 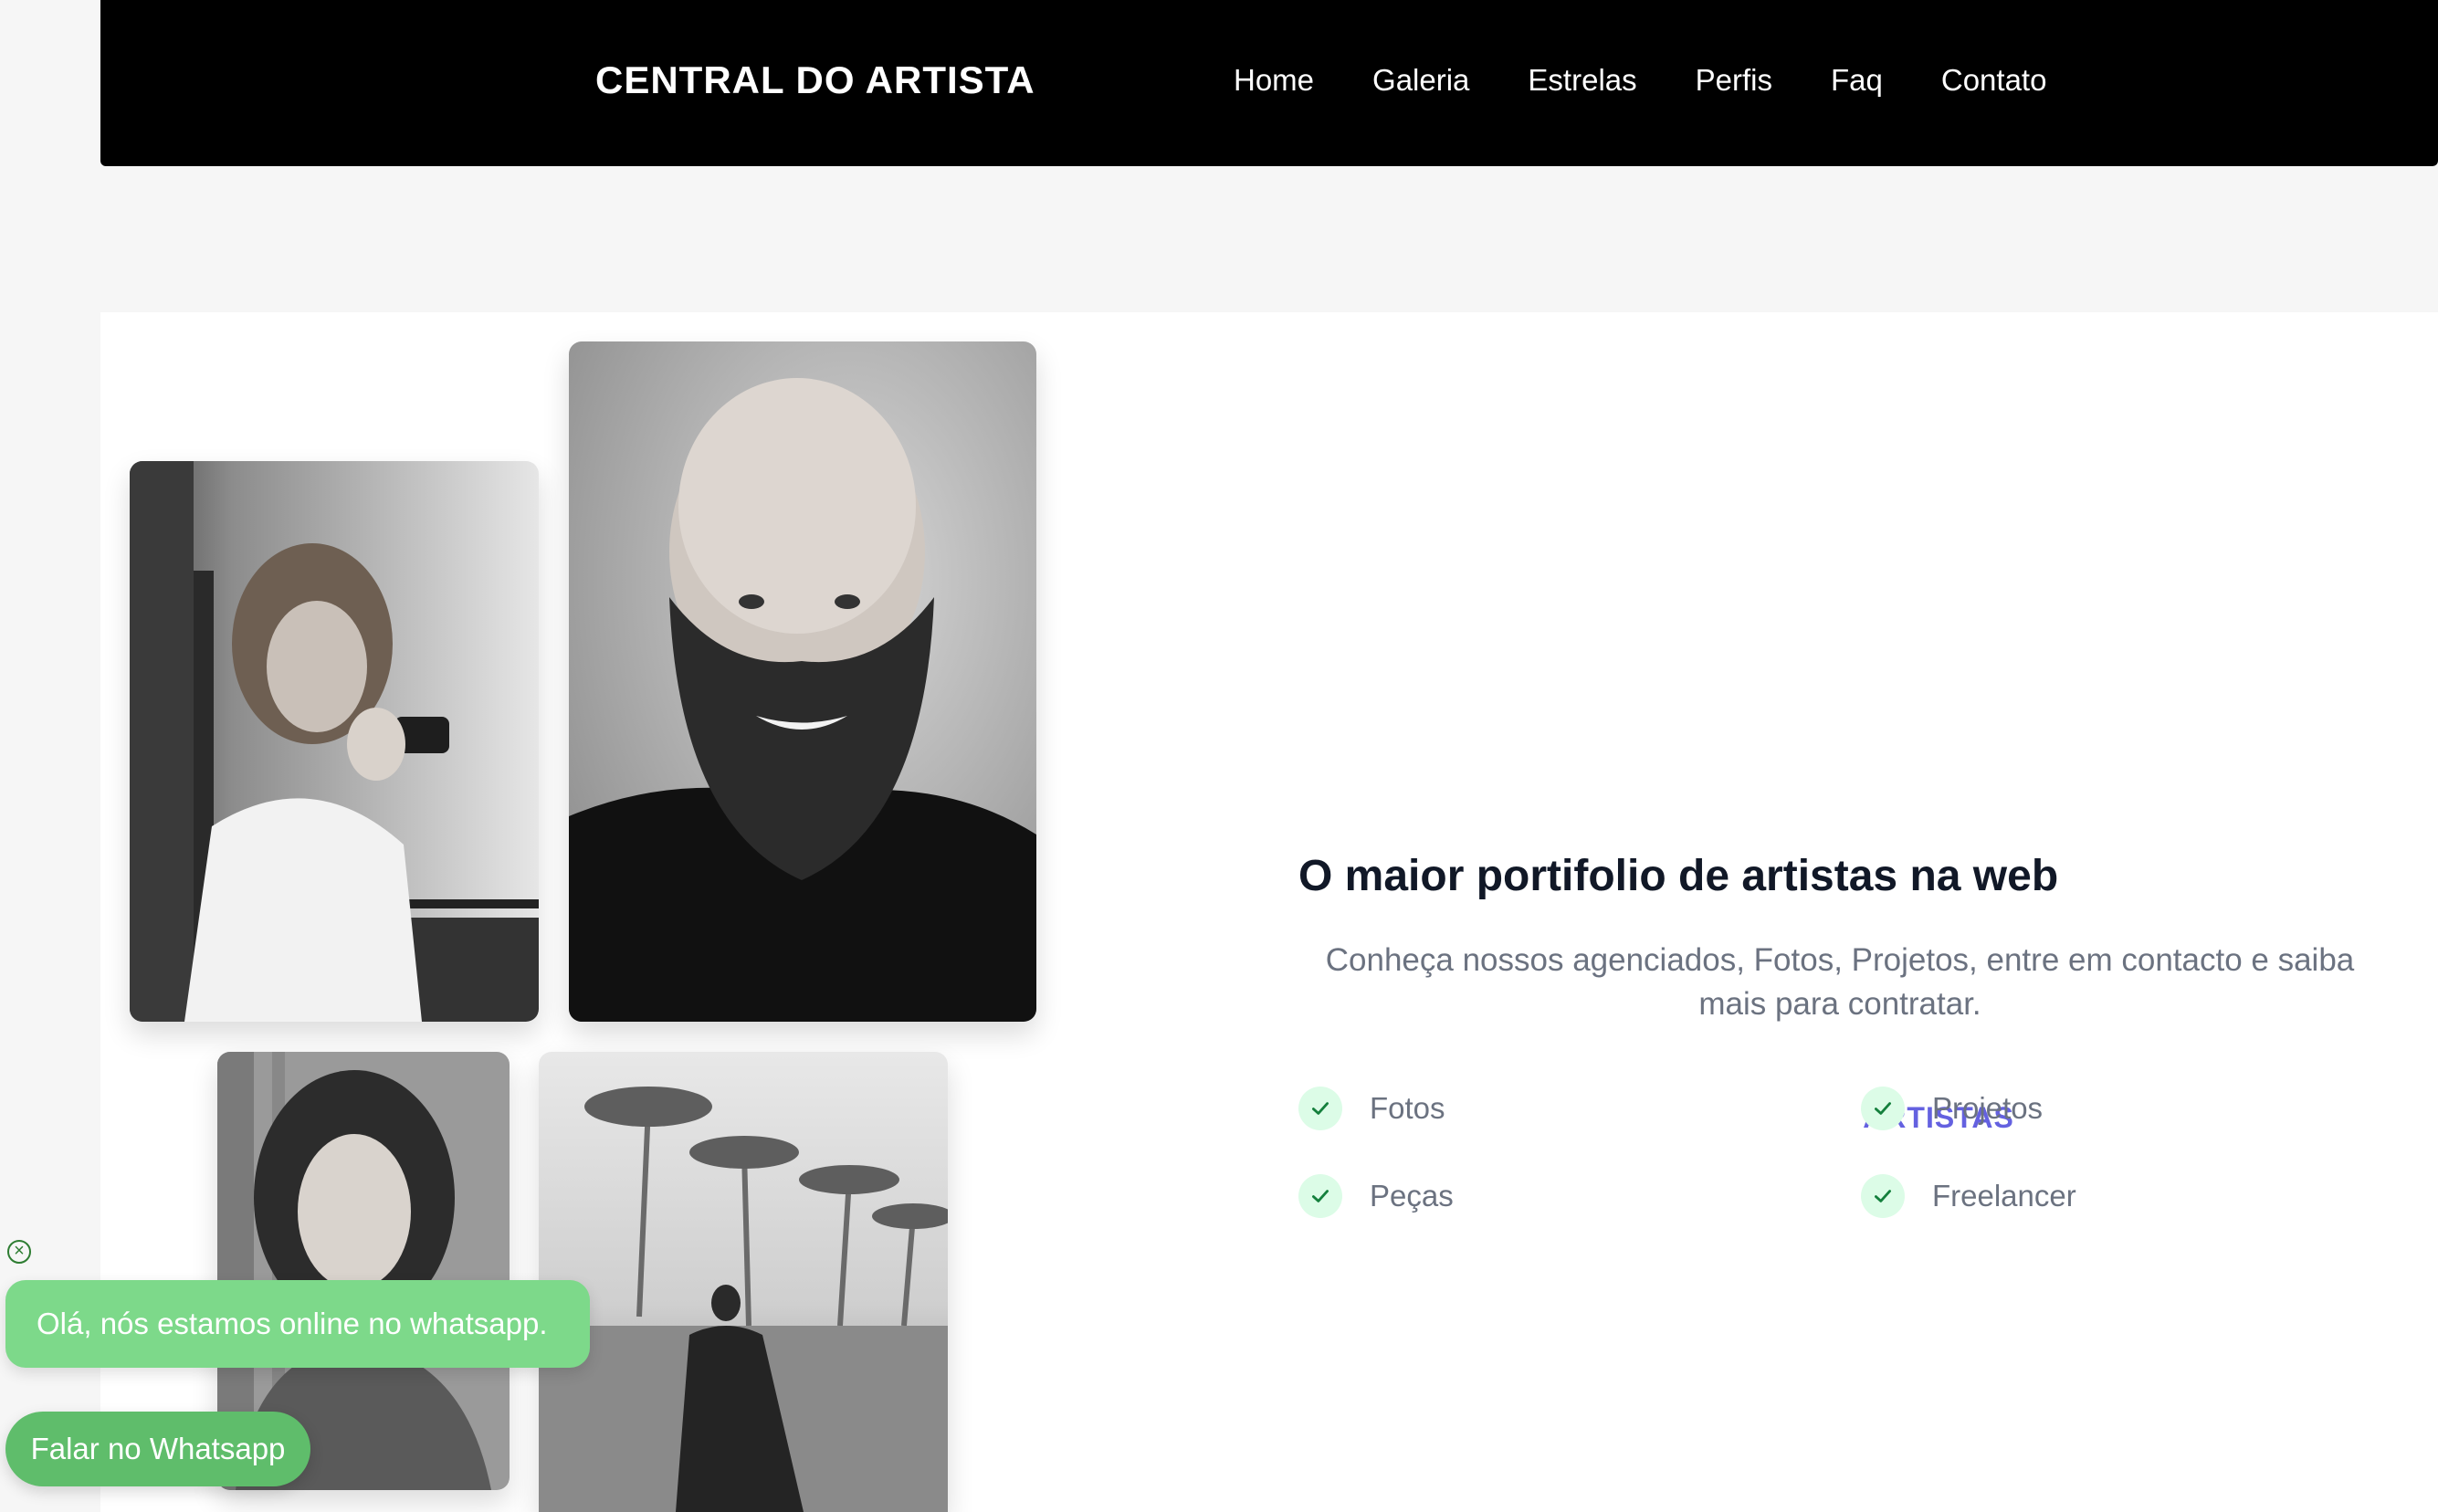 I want to click on nav-home: Home, so click(x=1274, y=80).